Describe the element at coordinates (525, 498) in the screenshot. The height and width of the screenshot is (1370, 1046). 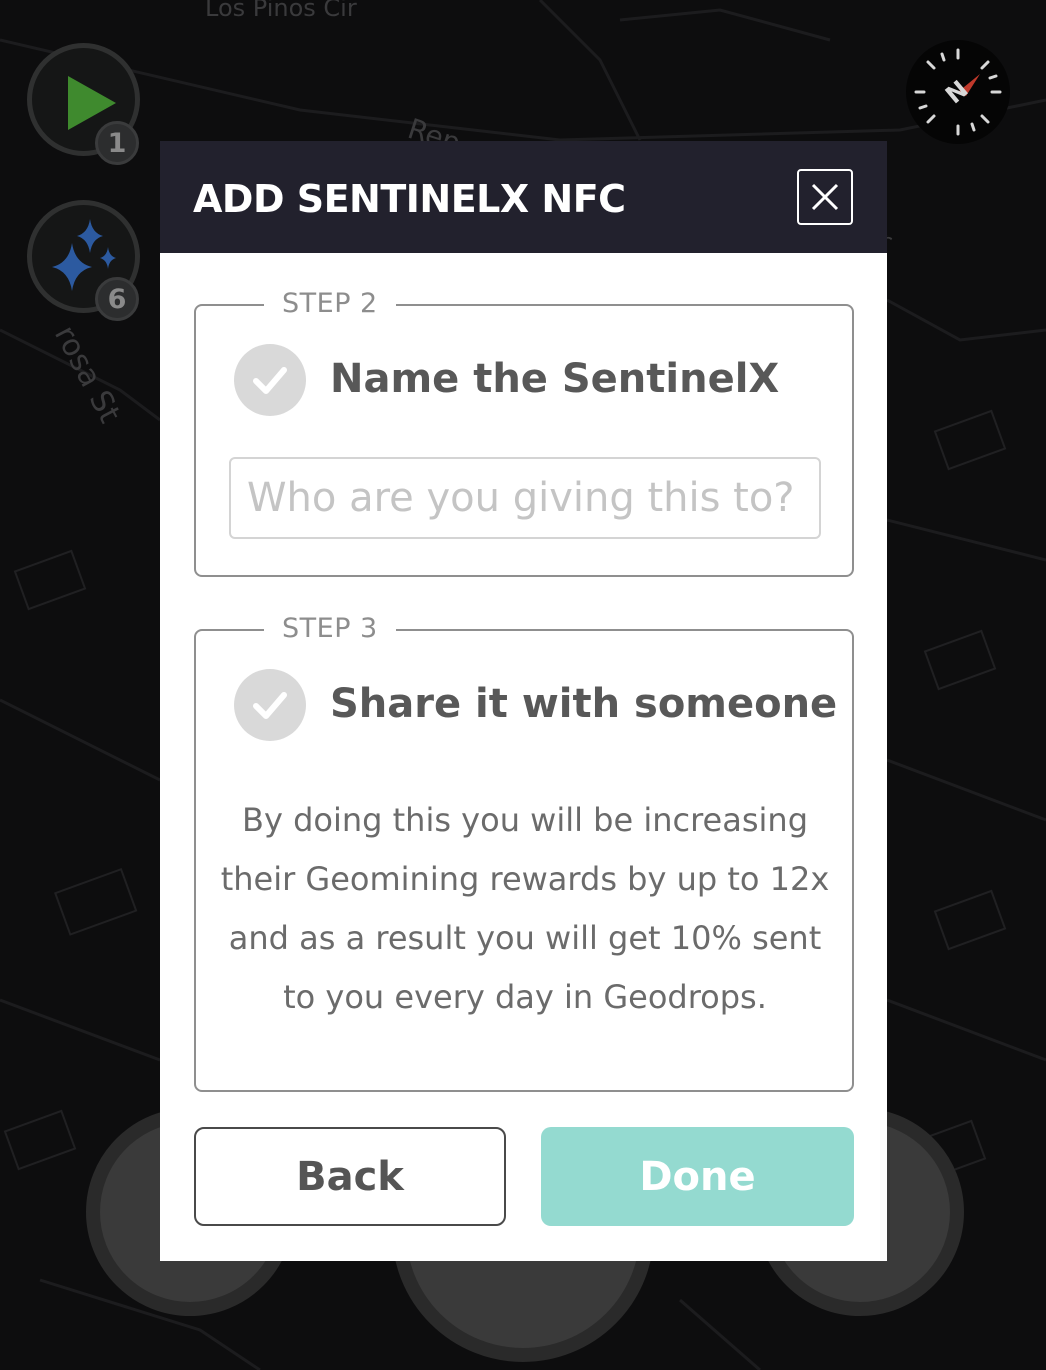
I see `recipient-name-input` at that location.